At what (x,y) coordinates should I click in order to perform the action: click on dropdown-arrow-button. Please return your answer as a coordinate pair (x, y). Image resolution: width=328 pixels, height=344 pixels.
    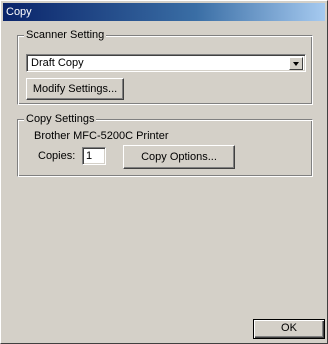
    Looking at the image, I should click on (296, 63).